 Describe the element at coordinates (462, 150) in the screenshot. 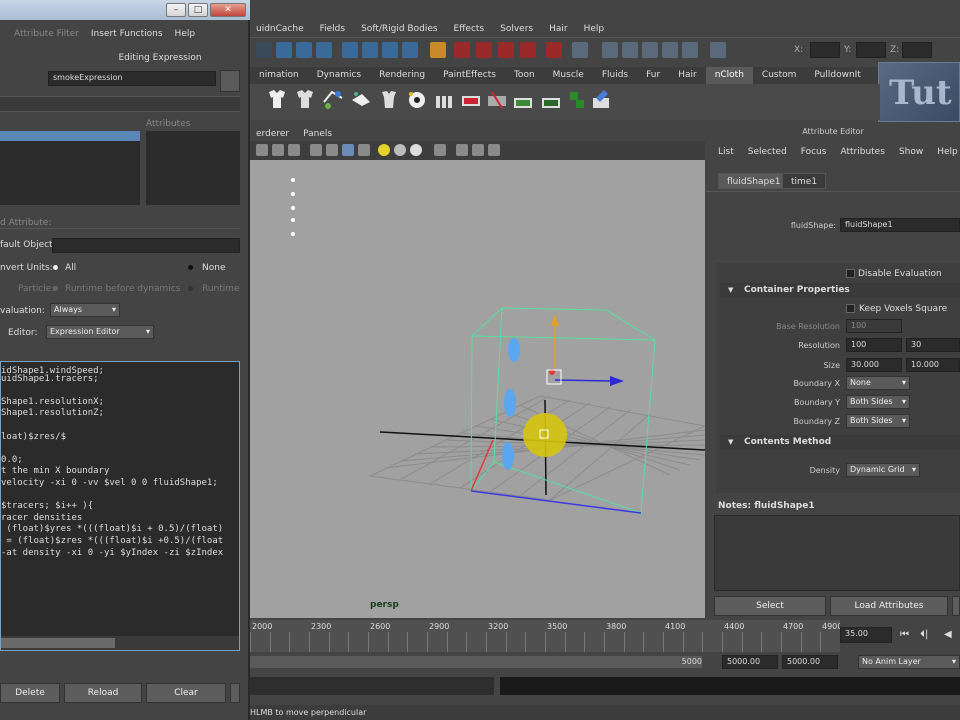

I see `xray-icon` at that location.